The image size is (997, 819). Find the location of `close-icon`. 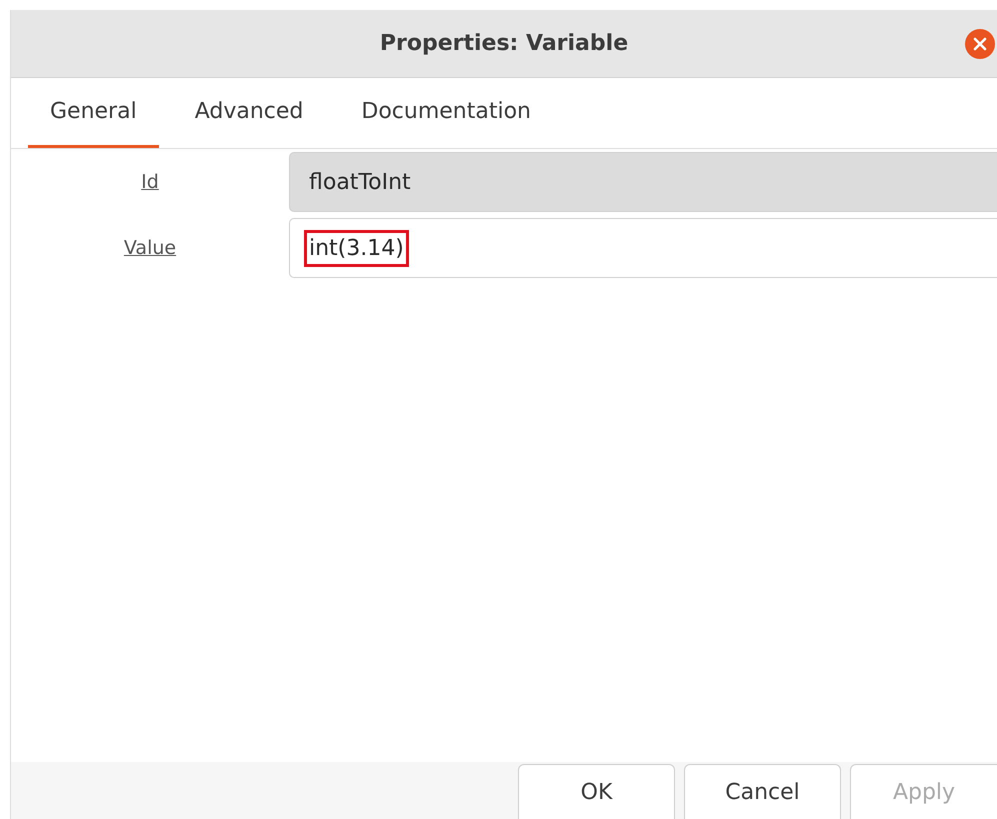

close-icon is located at coordinates (980, 44).